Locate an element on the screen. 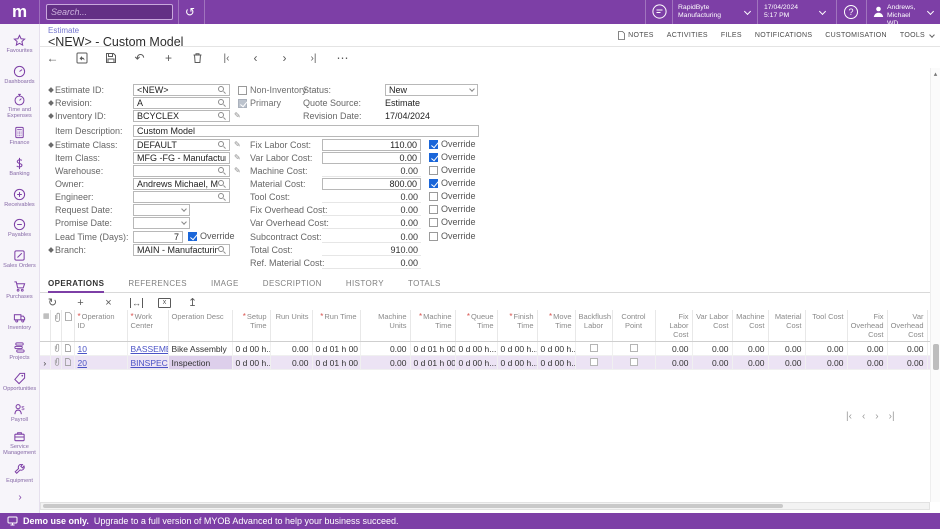 The image size is (940, 529). work-center-link: BASSEMBLY is located at coordinates (149, 349).